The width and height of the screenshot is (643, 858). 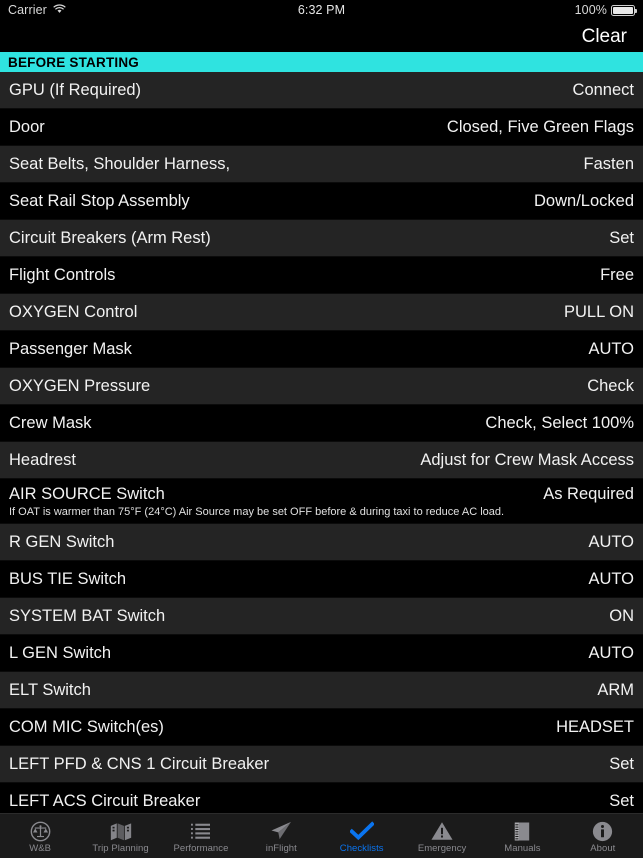 I want to click on checklist-item-title: COM MIC Switch(es), so click(x=86, y=726).